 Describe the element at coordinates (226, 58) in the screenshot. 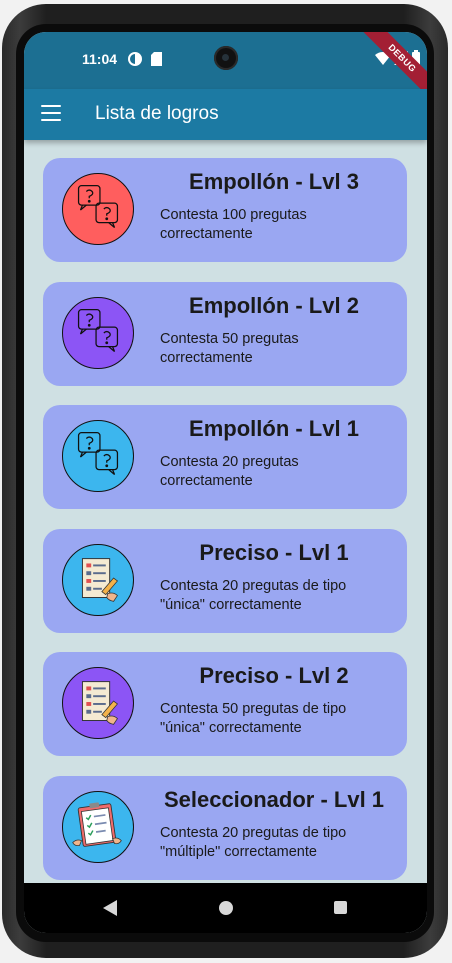

I see `front-camera` at that location.